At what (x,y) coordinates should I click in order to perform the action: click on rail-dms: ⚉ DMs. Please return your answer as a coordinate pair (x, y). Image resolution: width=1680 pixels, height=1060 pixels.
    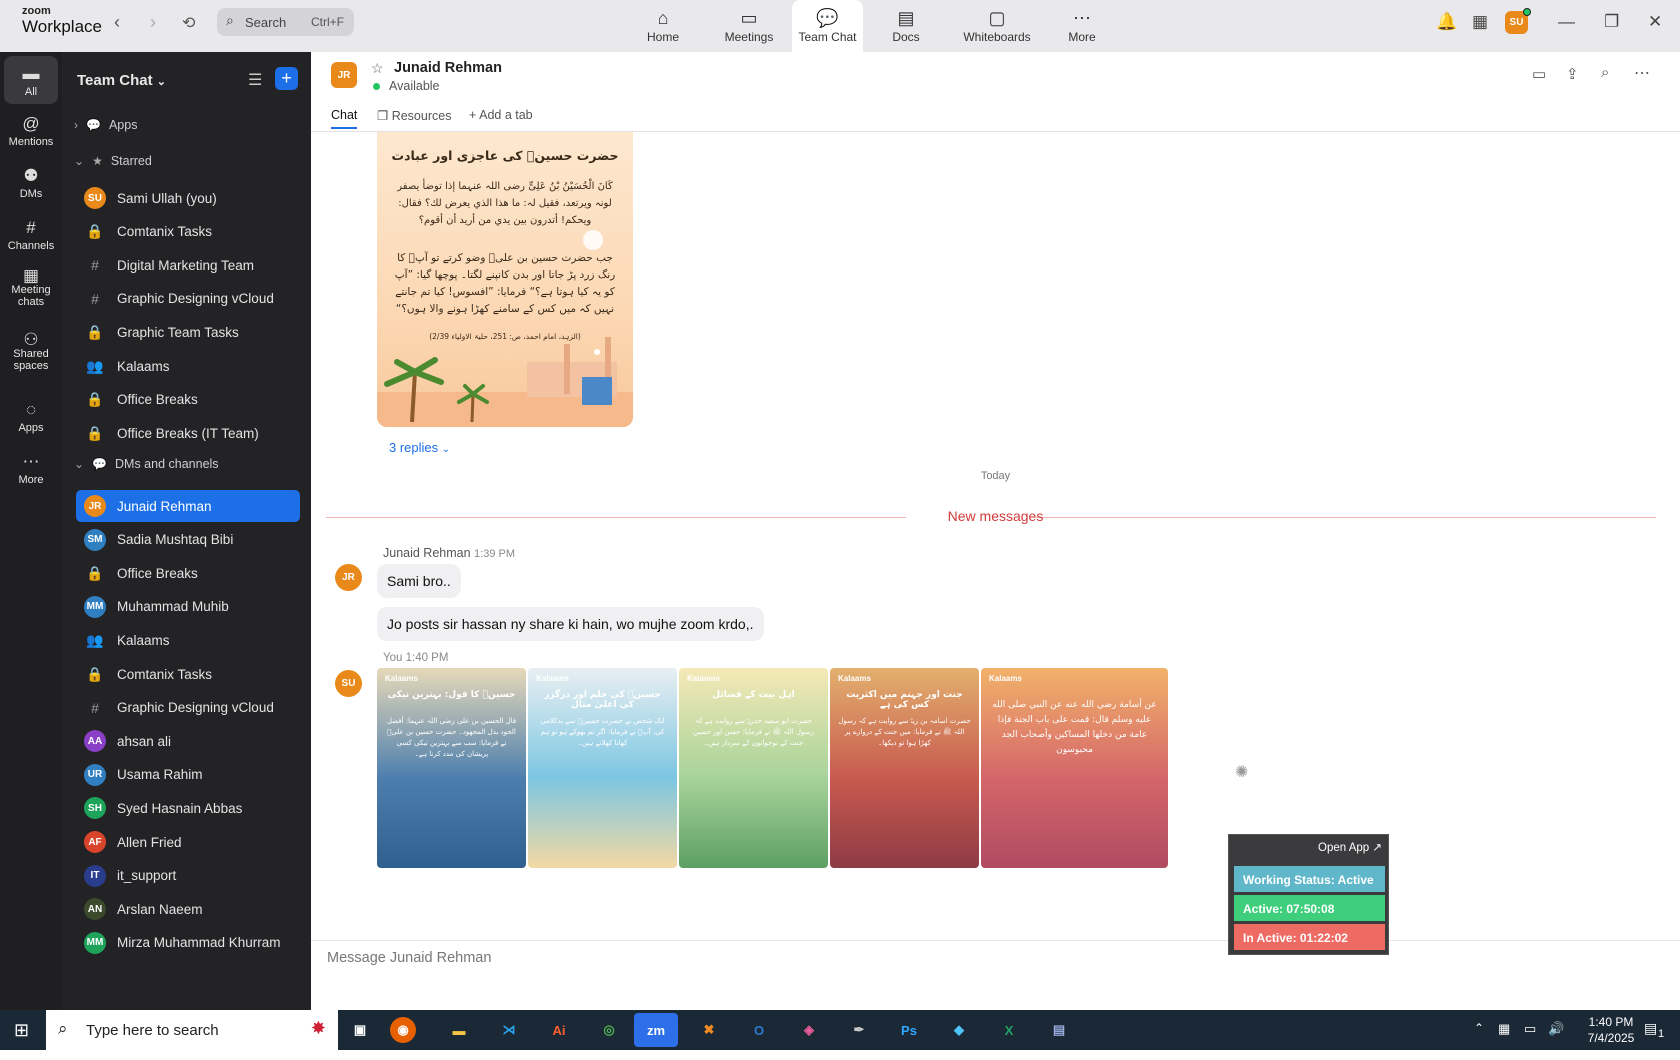
    Looking at the image, I should click on (31, 183).